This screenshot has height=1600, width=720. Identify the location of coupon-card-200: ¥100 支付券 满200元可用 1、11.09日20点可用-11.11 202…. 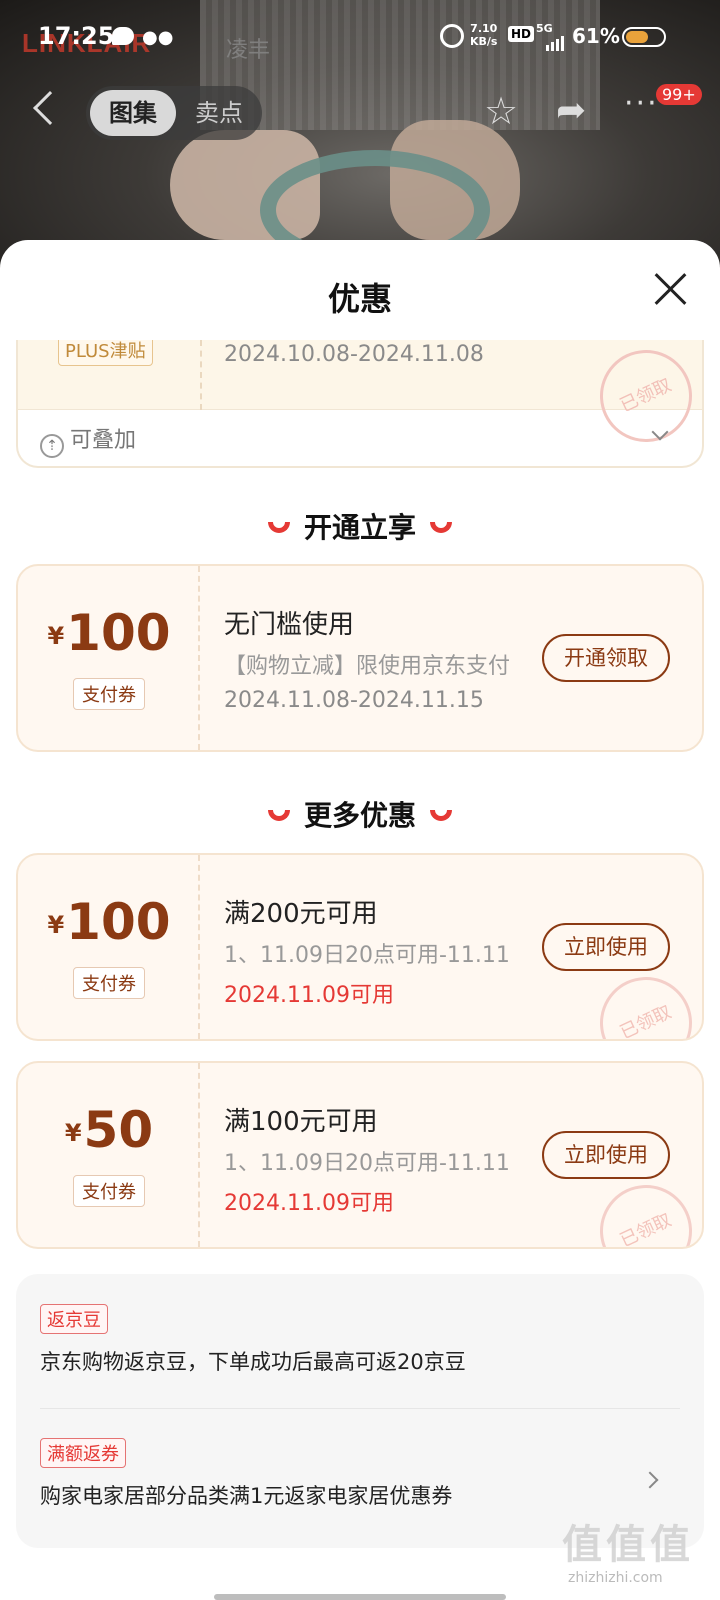
(360, 947).